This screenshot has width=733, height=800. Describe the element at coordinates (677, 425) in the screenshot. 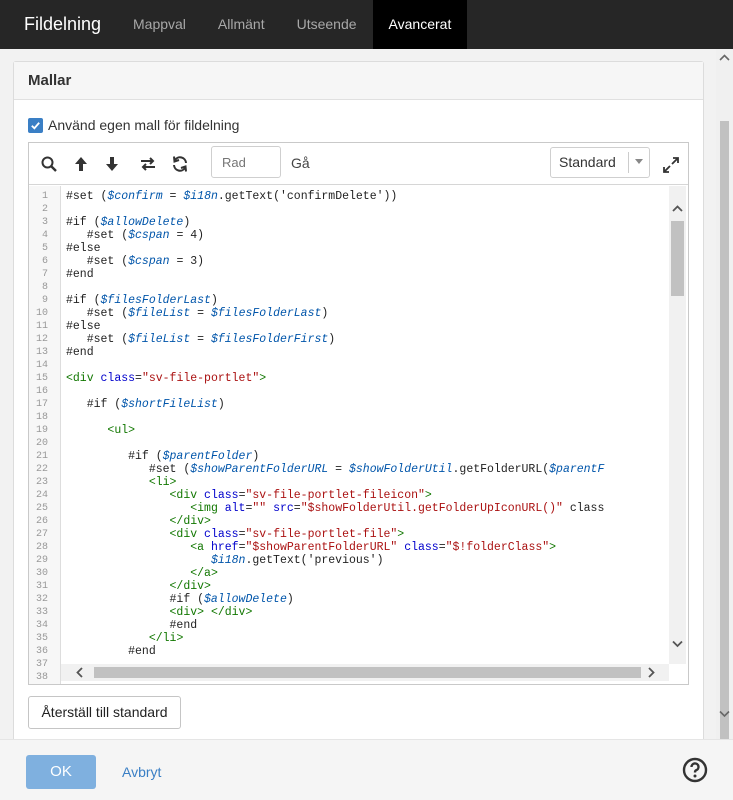

I see `editor-vertical-scrollbar` at that location.